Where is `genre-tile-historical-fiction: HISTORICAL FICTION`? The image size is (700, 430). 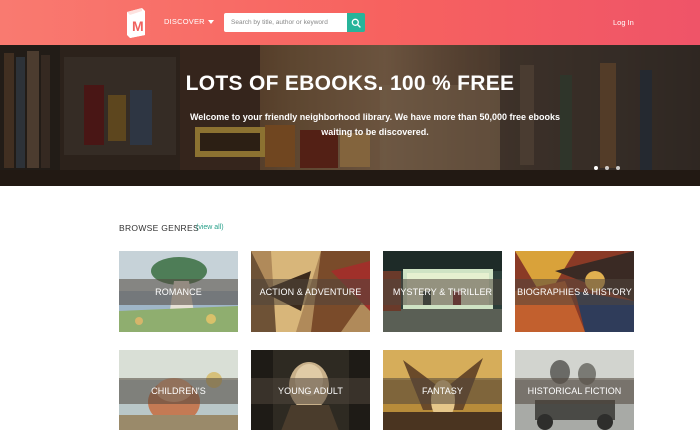
genre-tile-historical-fiction: HISTORICAL FICTION is located at coordinates (574, 390).